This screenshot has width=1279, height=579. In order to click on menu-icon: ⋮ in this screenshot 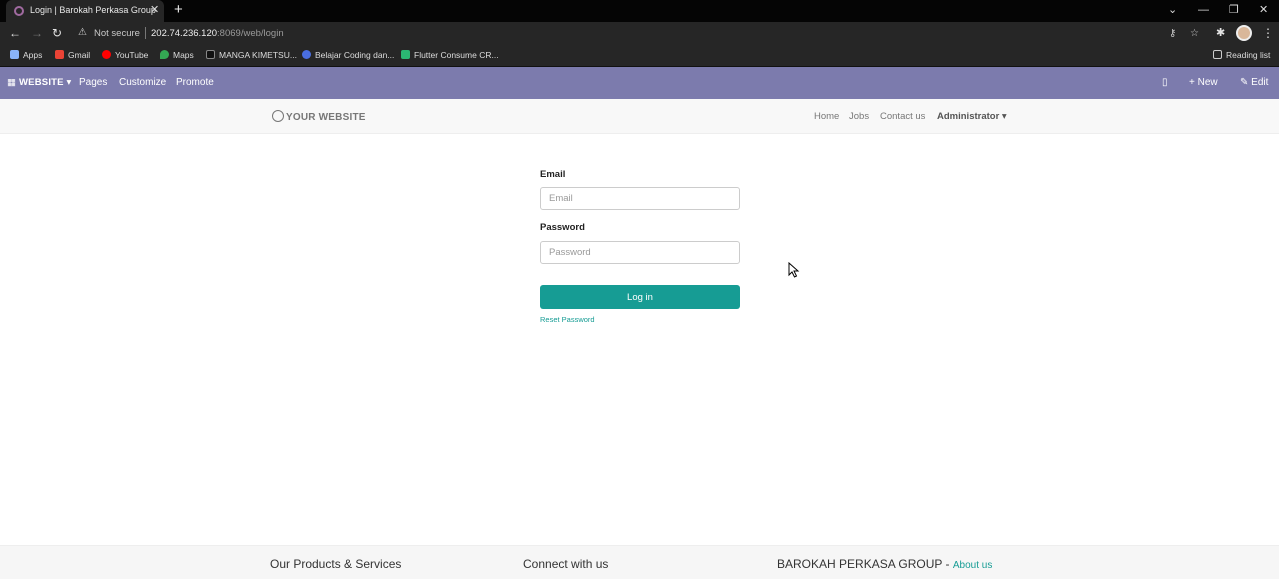, I will do `click(1268, 33)`.